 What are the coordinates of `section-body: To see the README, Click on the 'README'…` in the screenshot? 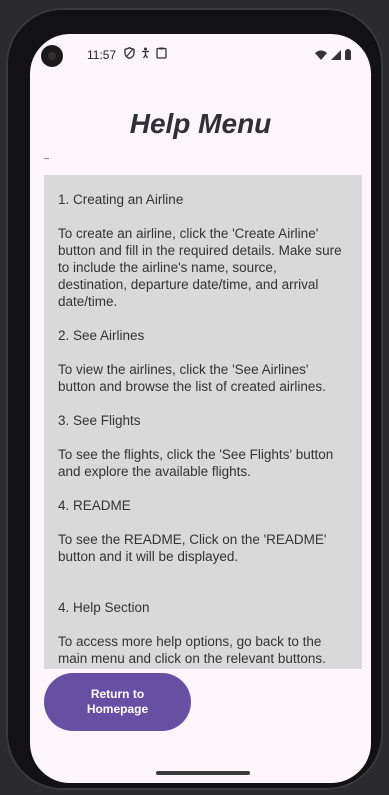 It's located at (192, 548).